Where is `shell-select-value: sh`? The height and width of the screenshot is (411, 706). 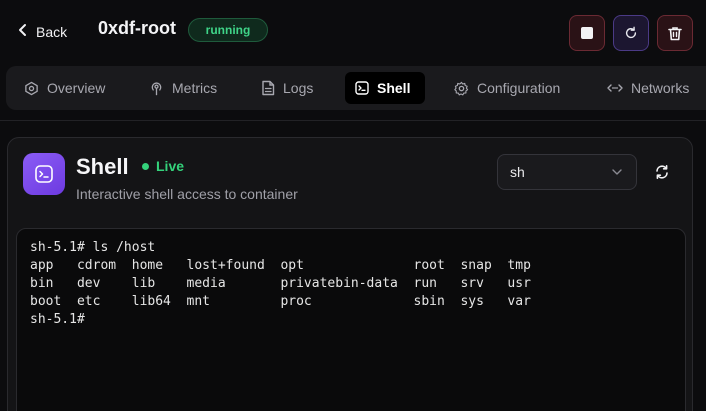
shell-select-value: sh is located at coordinates (517, 172).